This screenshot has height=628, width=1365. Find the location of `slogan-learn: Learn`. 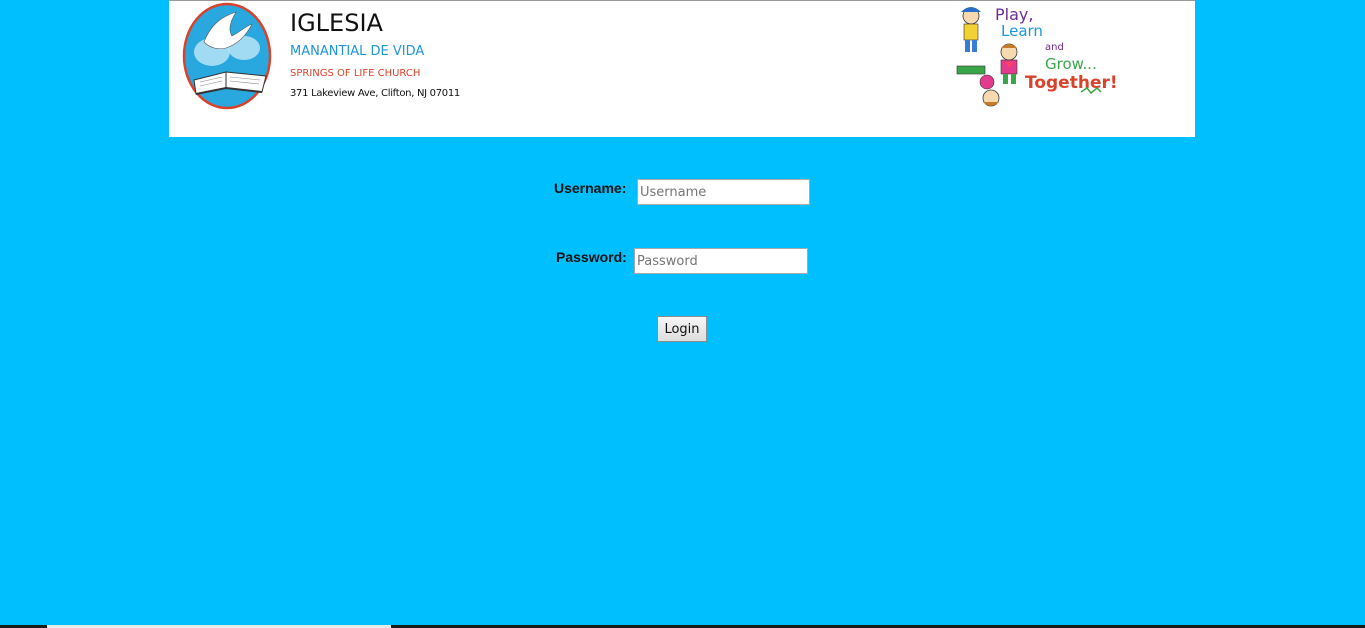

slogan-learn: Learn is located at coordinates (1022, 31).